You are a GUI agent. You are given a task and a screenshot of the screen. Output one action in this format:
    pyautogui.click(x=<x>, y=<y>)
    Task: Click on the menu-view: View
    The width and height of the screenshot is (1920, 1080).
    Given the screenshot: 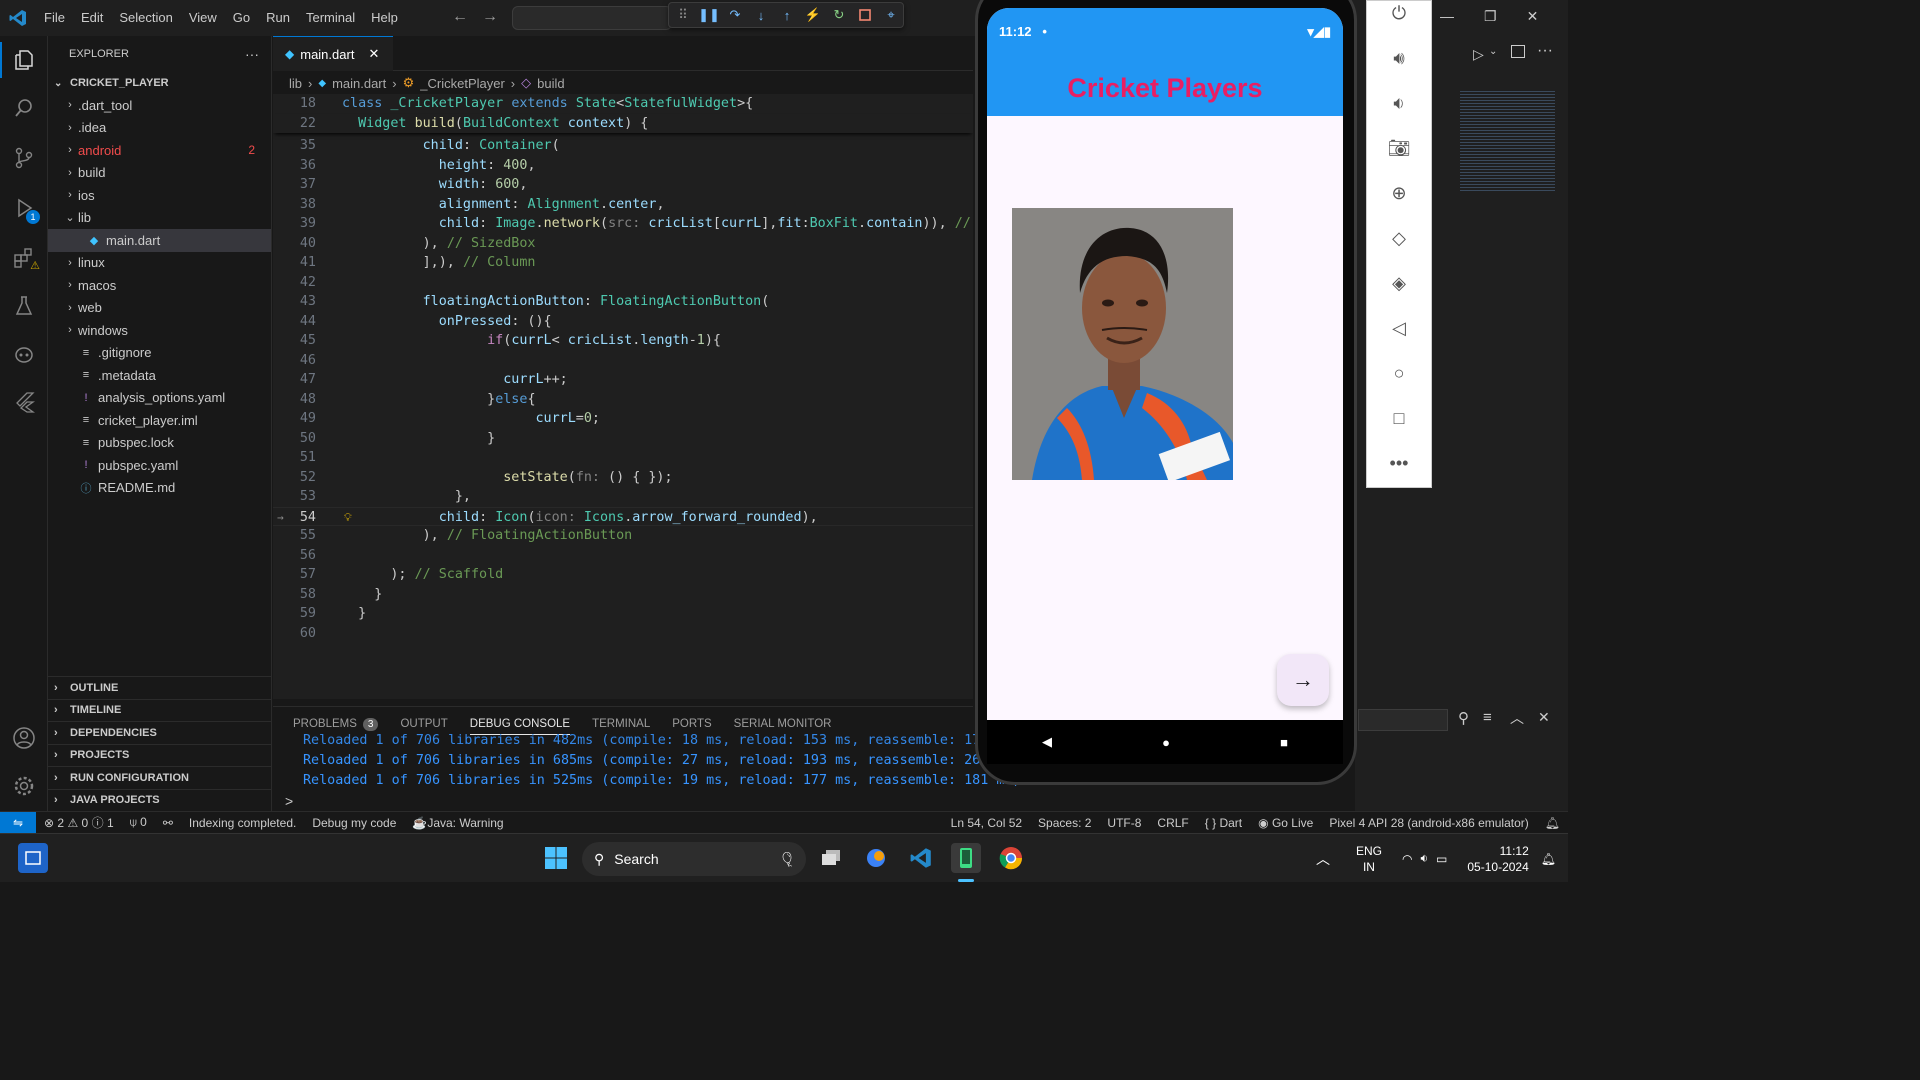 What is the action you would take?
    pyautogui.click(x=203, y=18)
    